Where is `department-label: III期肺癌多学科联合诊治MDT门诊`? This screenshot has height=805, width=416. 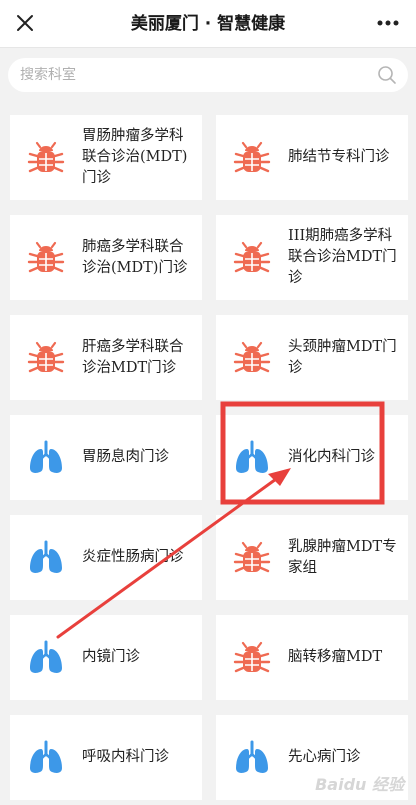 department-label: III期肺癌多学科联合诊治MDT门诊 is located at coordinates (342, 257).